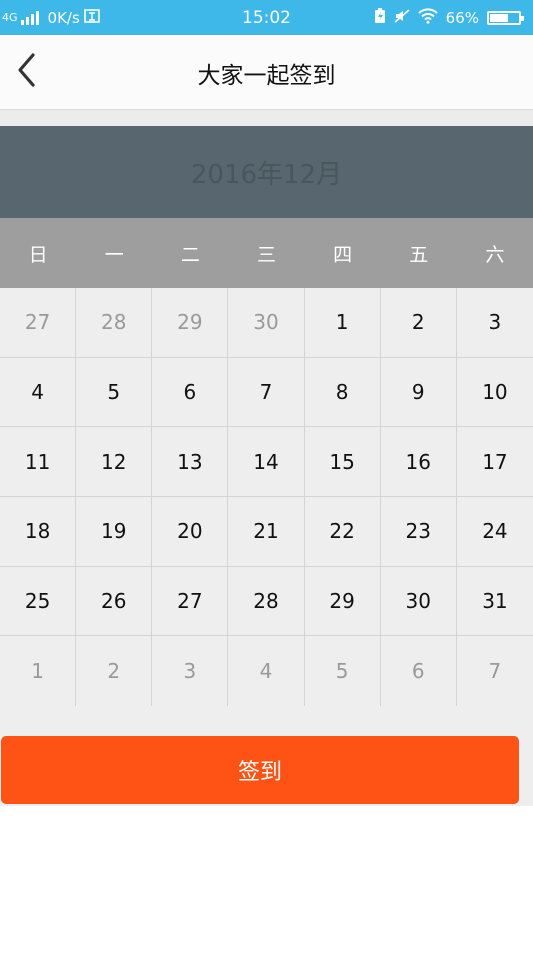 The height and width of the screenshot is (960, 533). Describe the element at coordinates (266, 75) in the screenshot. I see `page-title: 大家一起签到` at that location.